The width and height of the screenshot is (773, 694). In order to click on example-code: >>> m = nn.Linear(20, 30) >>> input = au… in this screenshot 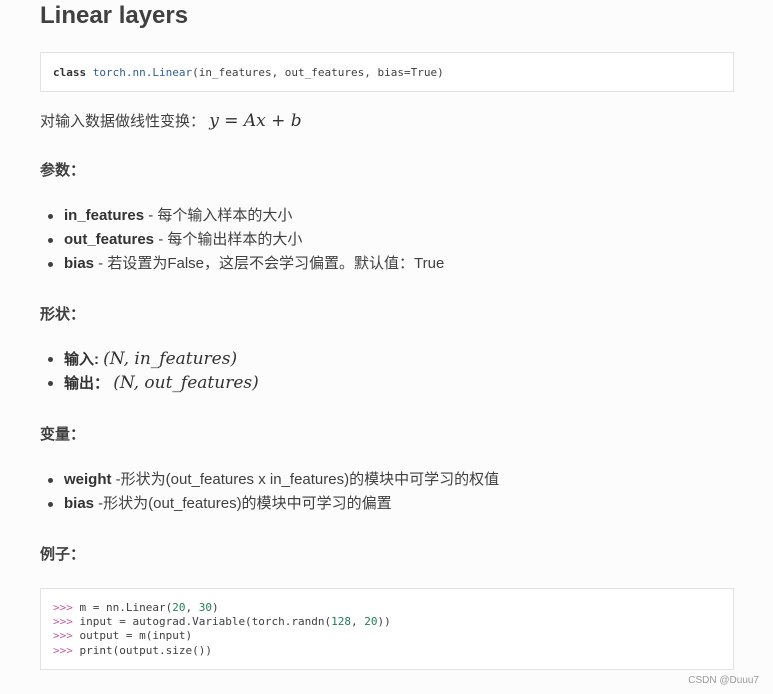, I will do `click(387, 629)`.